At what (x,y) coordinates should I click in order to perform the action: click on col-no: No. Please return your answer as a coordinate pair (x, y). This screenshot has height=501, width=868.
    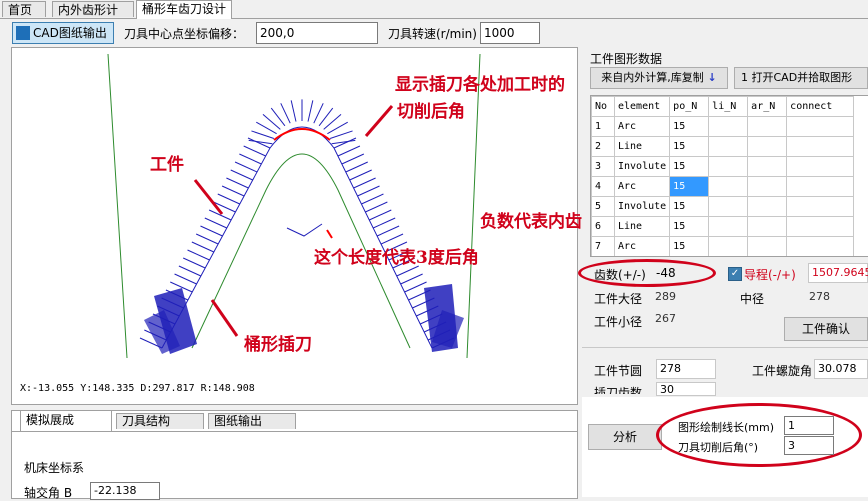
    Looking at the image, I should click on (603, 106).